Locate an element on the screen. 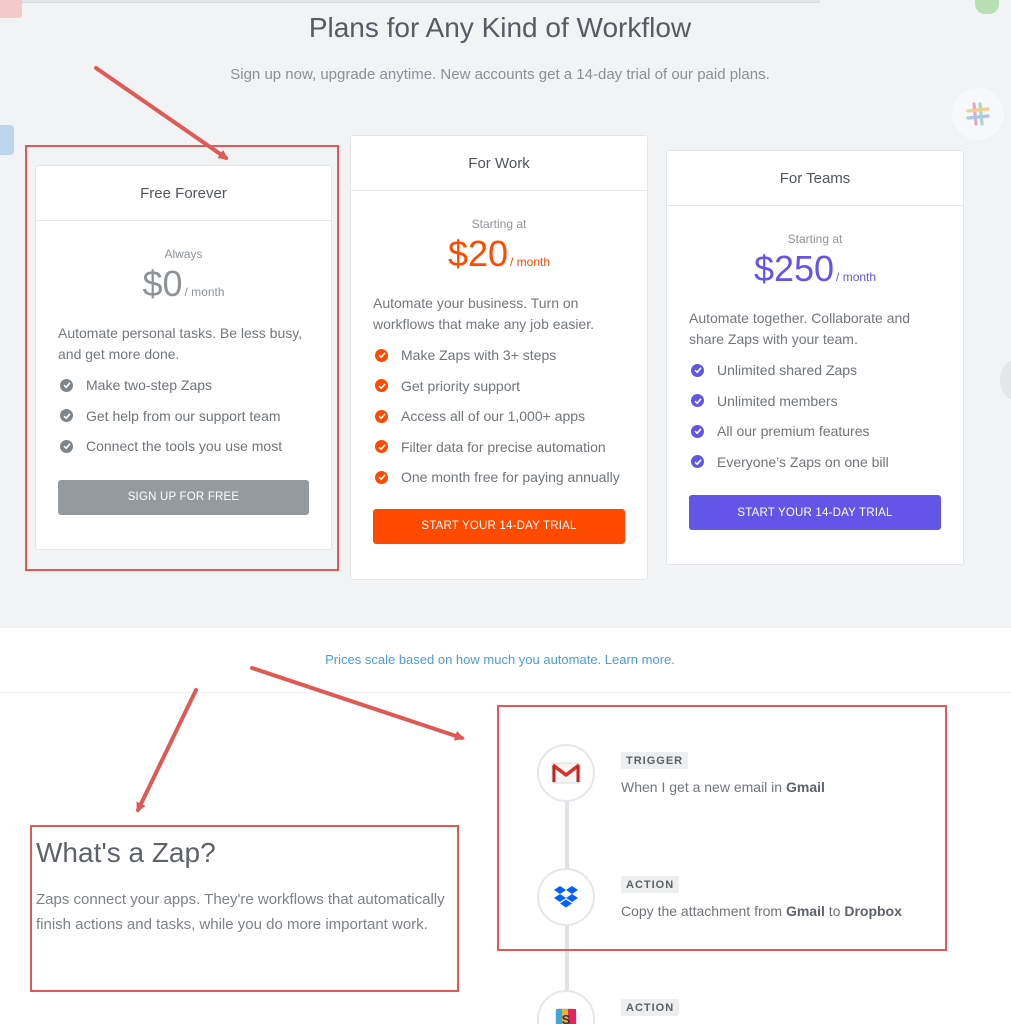  teams-trial-button: START YOUR 14-DAY TRIAL is located at coordinates (815, 512).